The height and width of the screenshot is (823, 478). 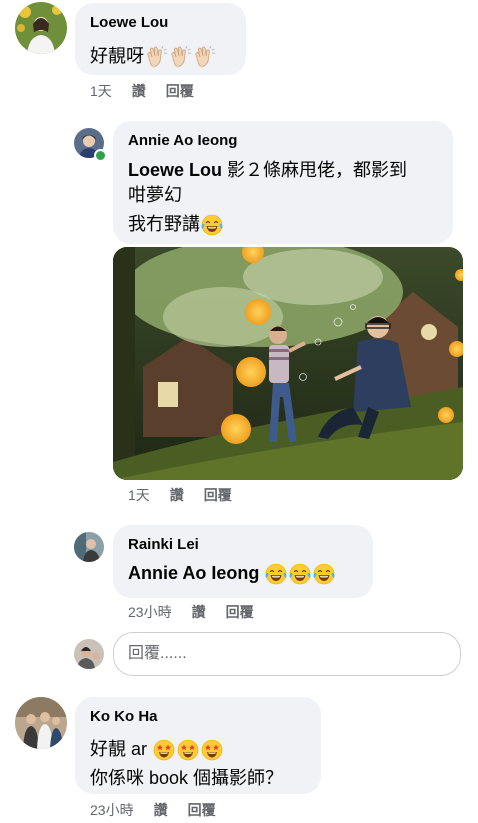 I want to click on avatar-ko-ko-ha, so click(x=41, y=723).